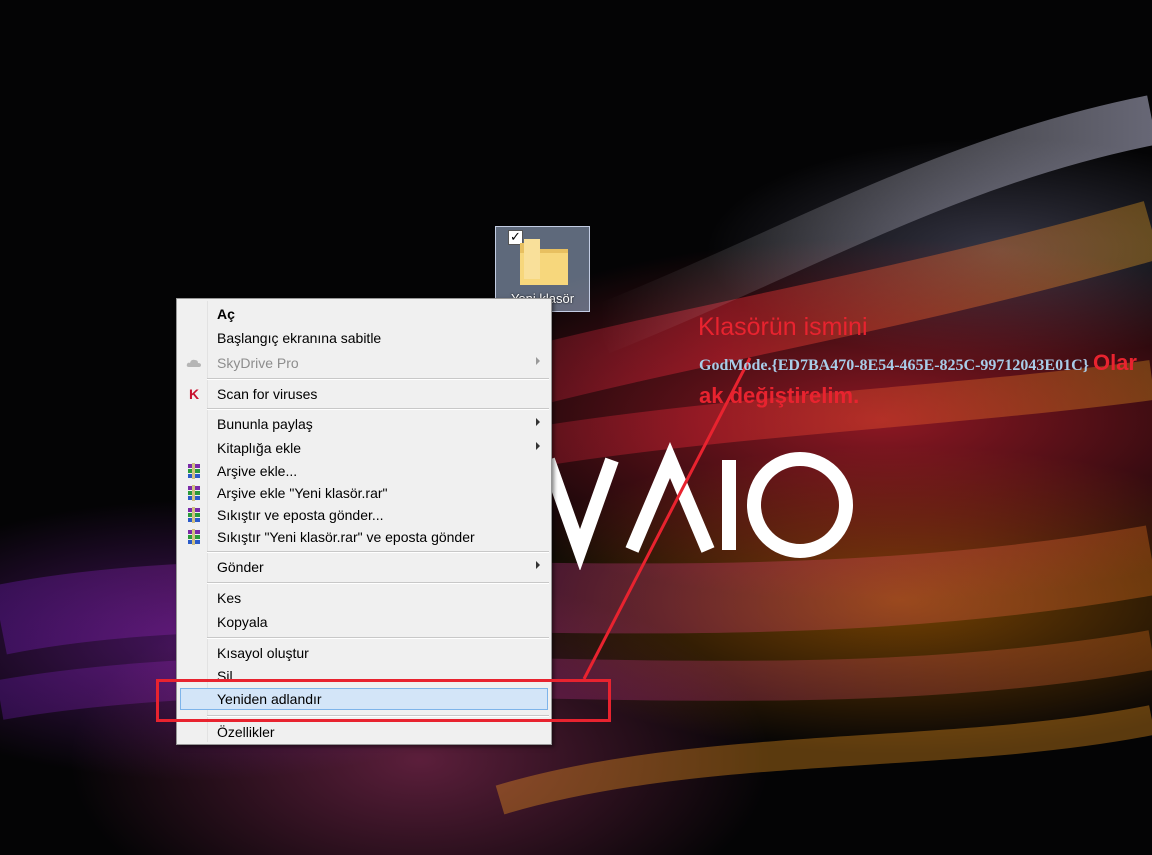 This screenshot has height=855, width=1152. What do you see at coordinates (194, 394) in the screenshot?
I see `kaspersky-icon: K` at bounding box center [194, 394].